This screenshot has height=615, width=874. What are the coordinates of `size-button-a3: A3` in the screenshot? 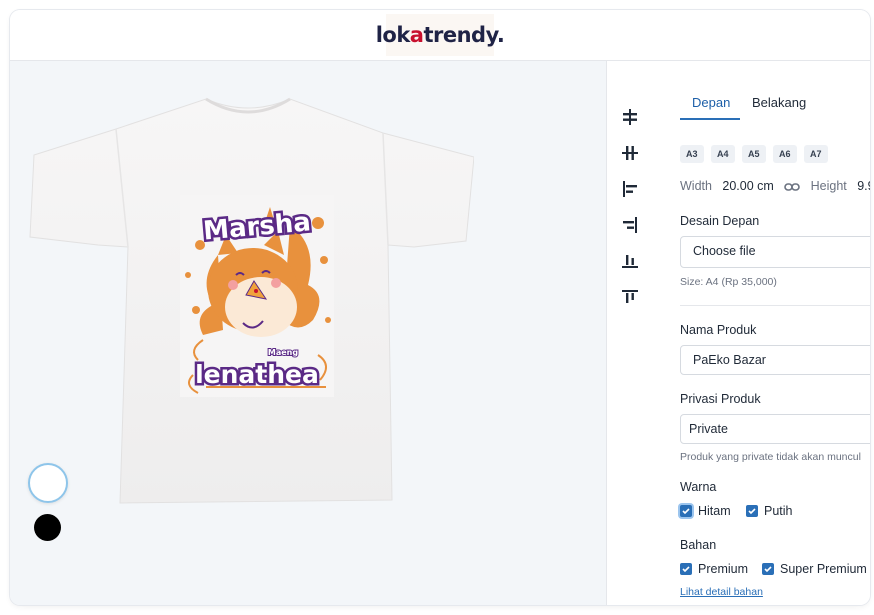 It's located at (692, 154).